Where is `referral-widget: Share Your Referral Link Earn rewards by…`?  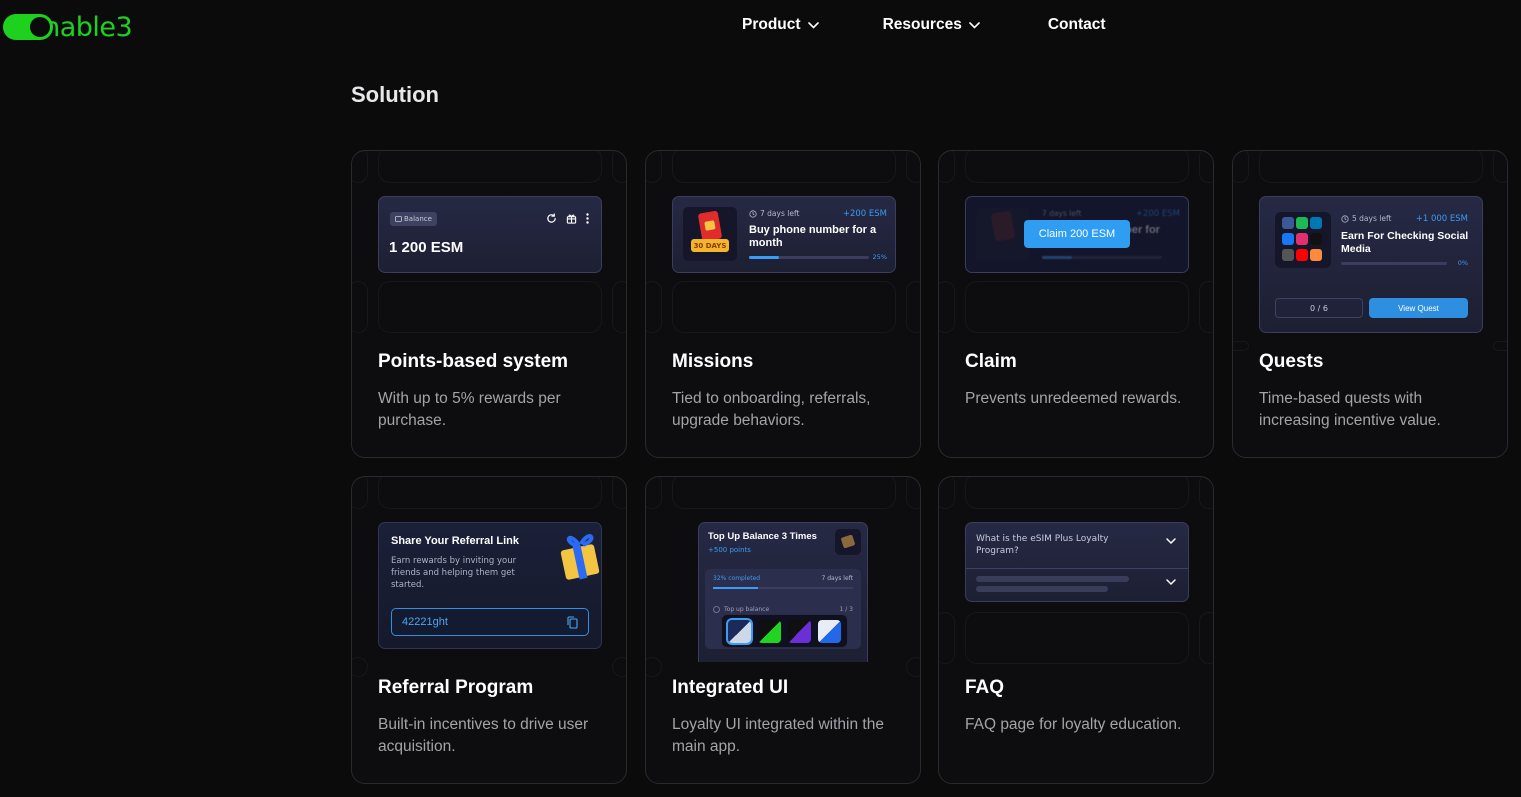
referral-widget: Share Your Referral Link Earn rewards by… is located at coordinates (490, 585).